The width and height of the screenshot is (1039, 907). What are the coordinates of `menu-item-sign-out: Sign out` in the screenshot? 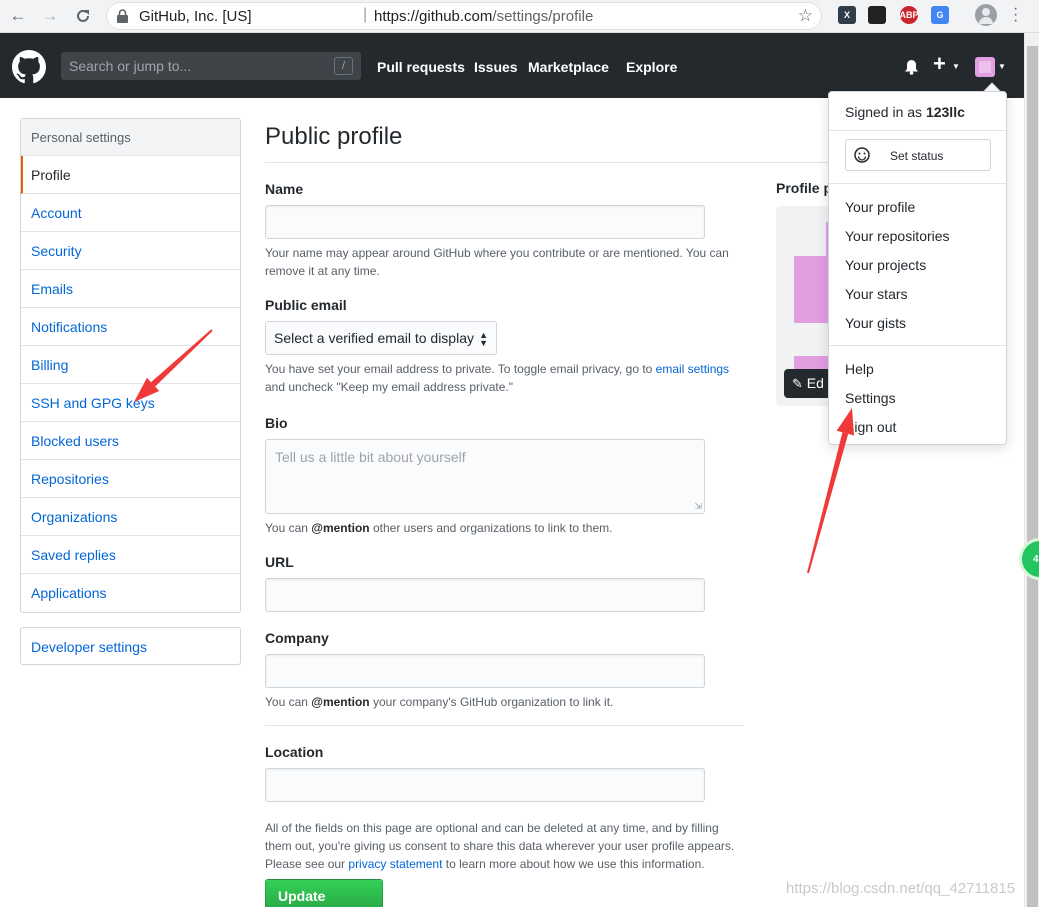 It's located at (870, 427).